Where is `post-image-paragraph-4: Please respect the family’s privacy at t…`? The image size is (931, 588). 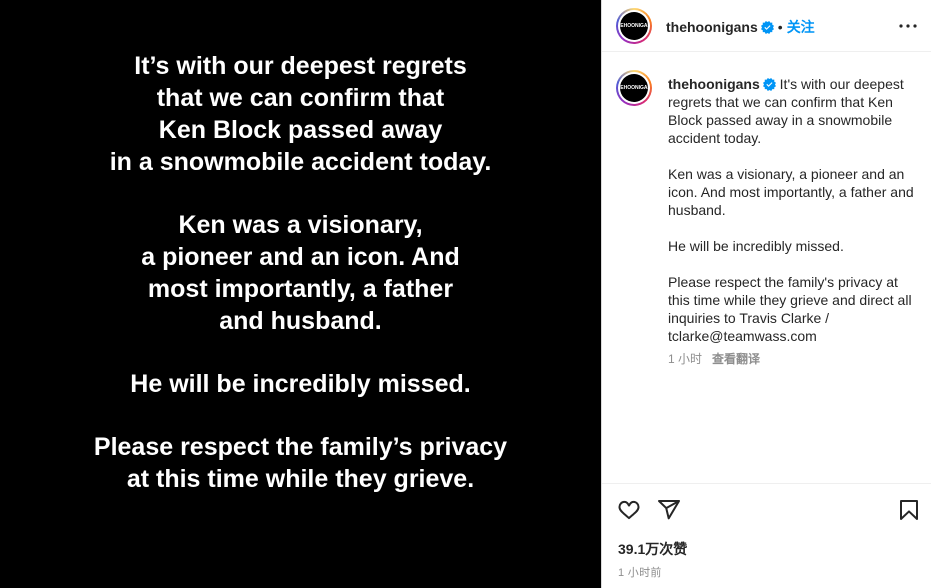 post-image-paragraph-4: Please respect the family’s privacy at t… is located at coordinates (300, 463).